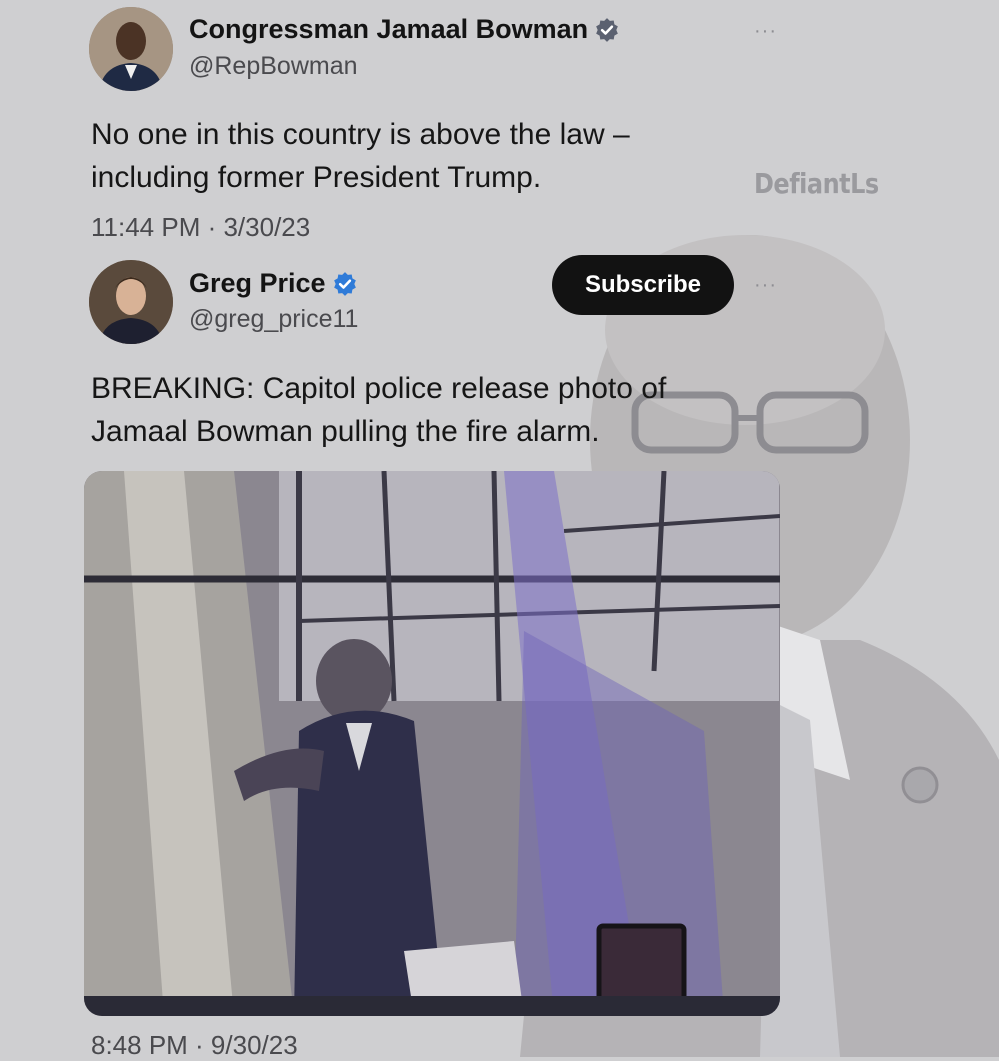  I want to click on watermark: DefiantLs, so click(816, 184).